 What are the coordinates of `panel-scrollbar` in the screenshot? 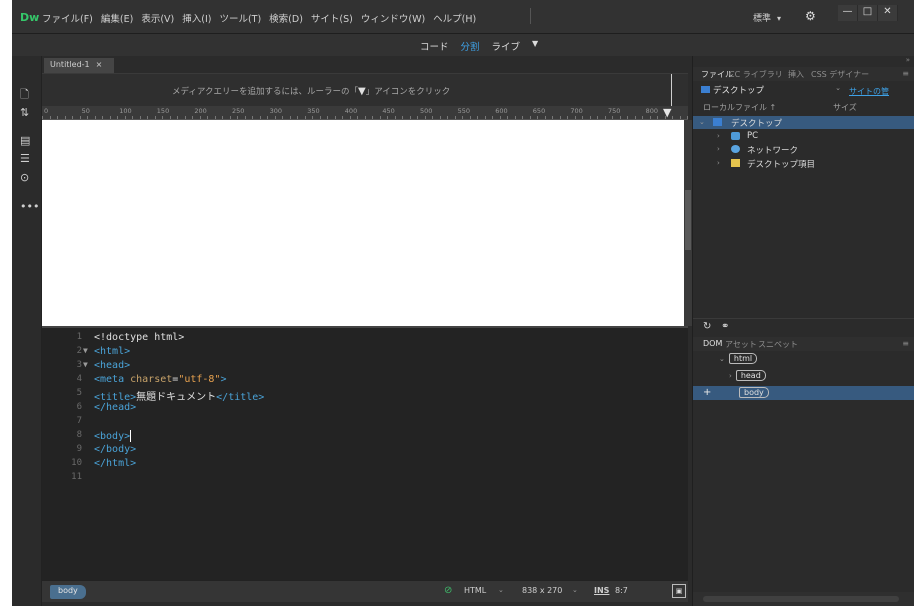 It's located at (803, 599).